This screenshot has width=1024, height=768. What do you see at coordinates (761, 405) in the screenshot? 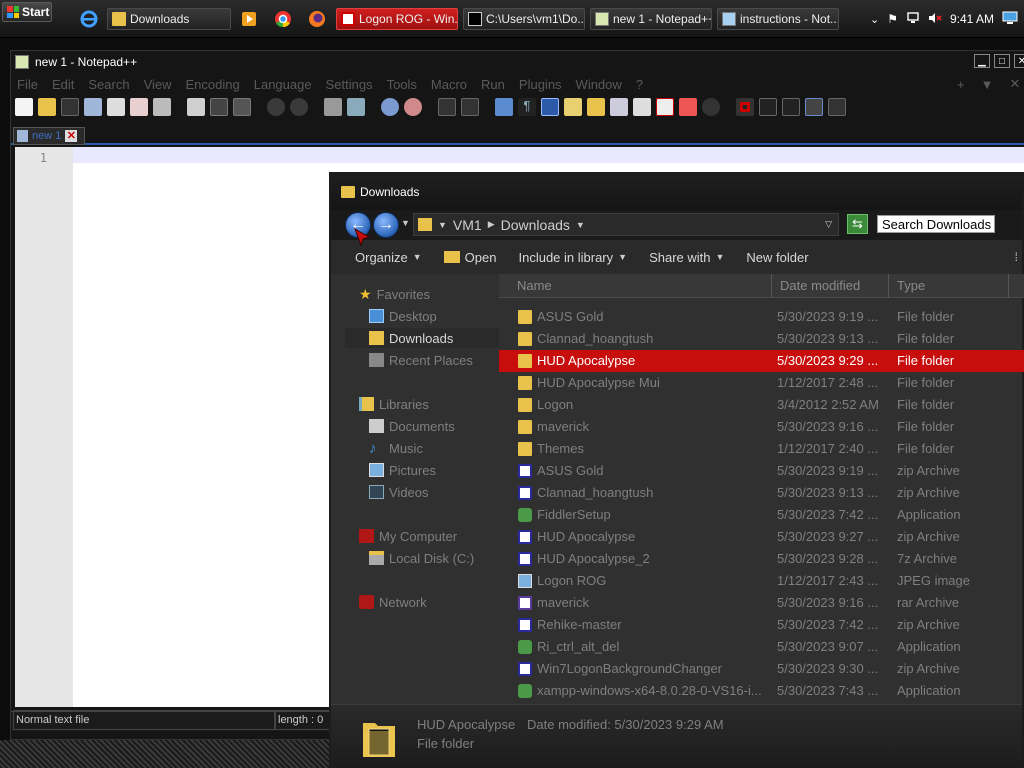
I see `file-row: Logon 3/4/2012 2:52 AM File folder` at bounding box center [761, 405].